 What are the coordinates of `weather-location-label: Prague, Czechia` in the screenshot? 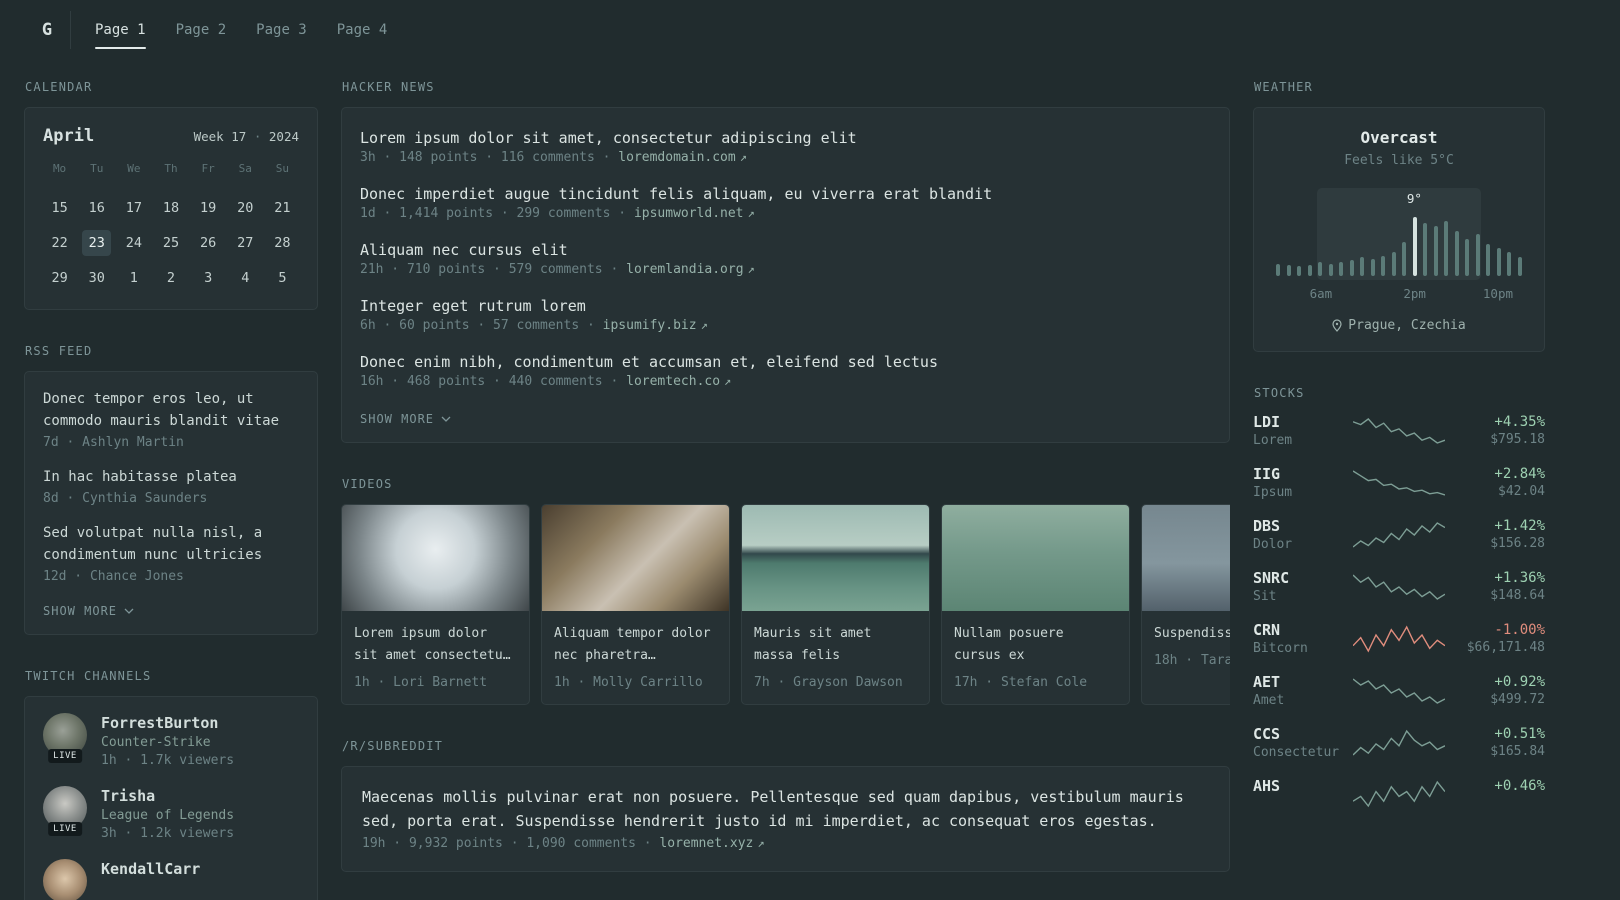 It's located at (1407, 325).